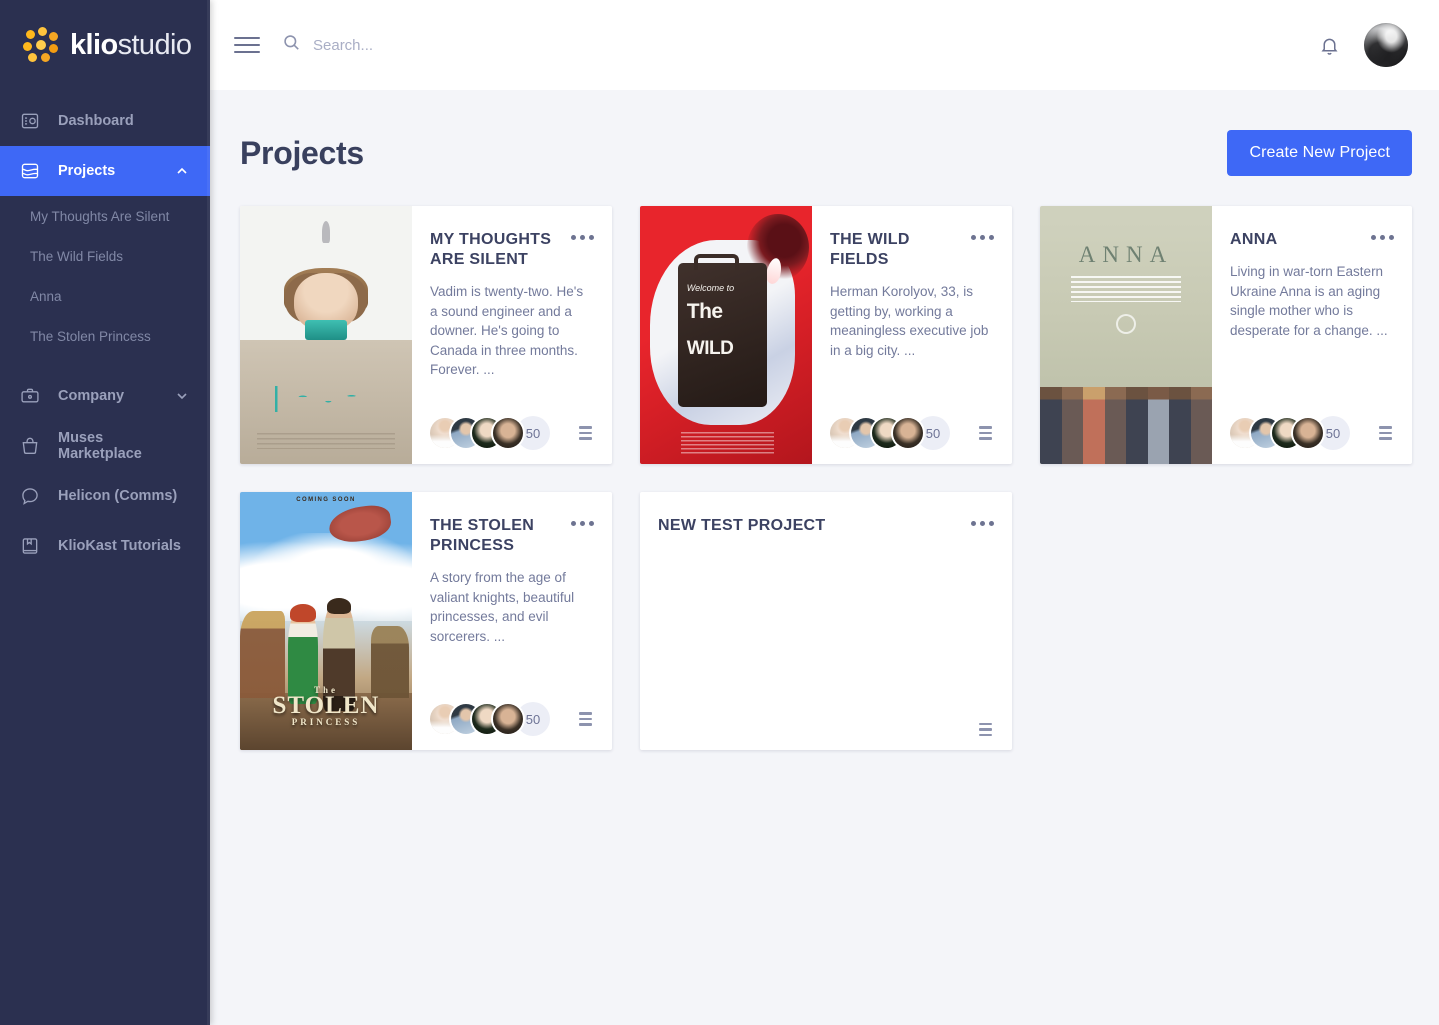  Describe the element at coordinates (726, 335) in the screenshot. I see `the-wild-fields-poster: Welcome to The WILD` at that location.